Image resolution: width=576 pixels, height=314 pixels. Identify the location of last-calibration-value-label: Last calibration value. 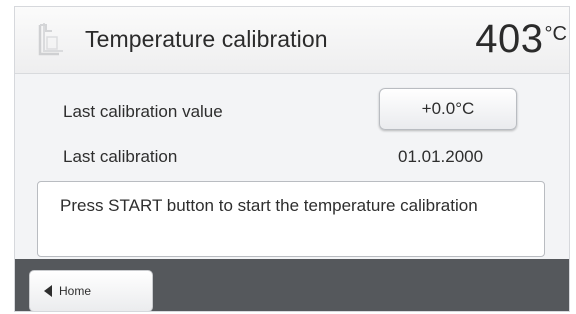
(143, 111).